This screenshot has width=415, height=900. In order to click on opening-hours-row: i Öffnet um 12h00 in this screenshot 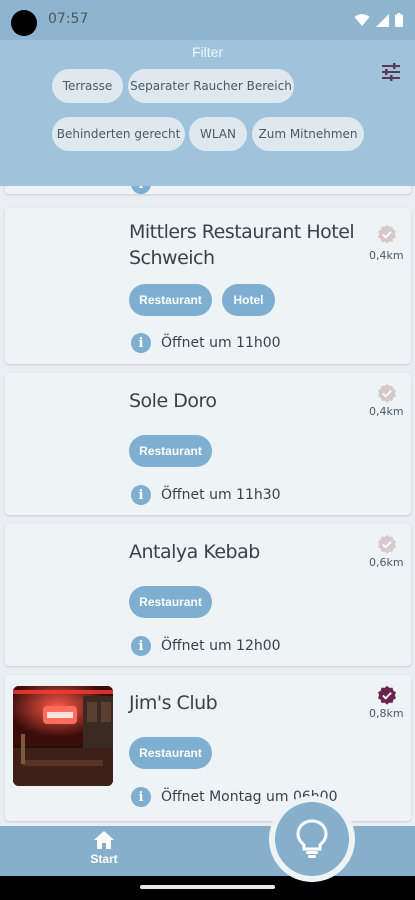, I will do `click(206, 646)`.